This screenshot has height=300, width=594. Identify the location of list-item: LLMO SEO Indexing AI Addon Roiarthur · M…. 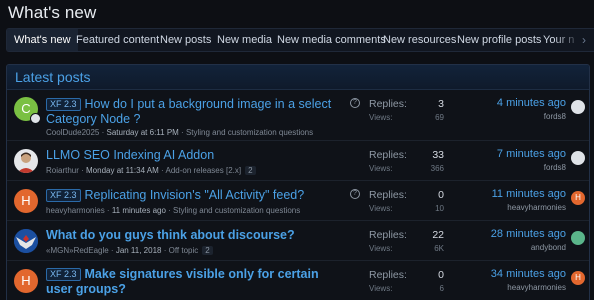
(298, 161).